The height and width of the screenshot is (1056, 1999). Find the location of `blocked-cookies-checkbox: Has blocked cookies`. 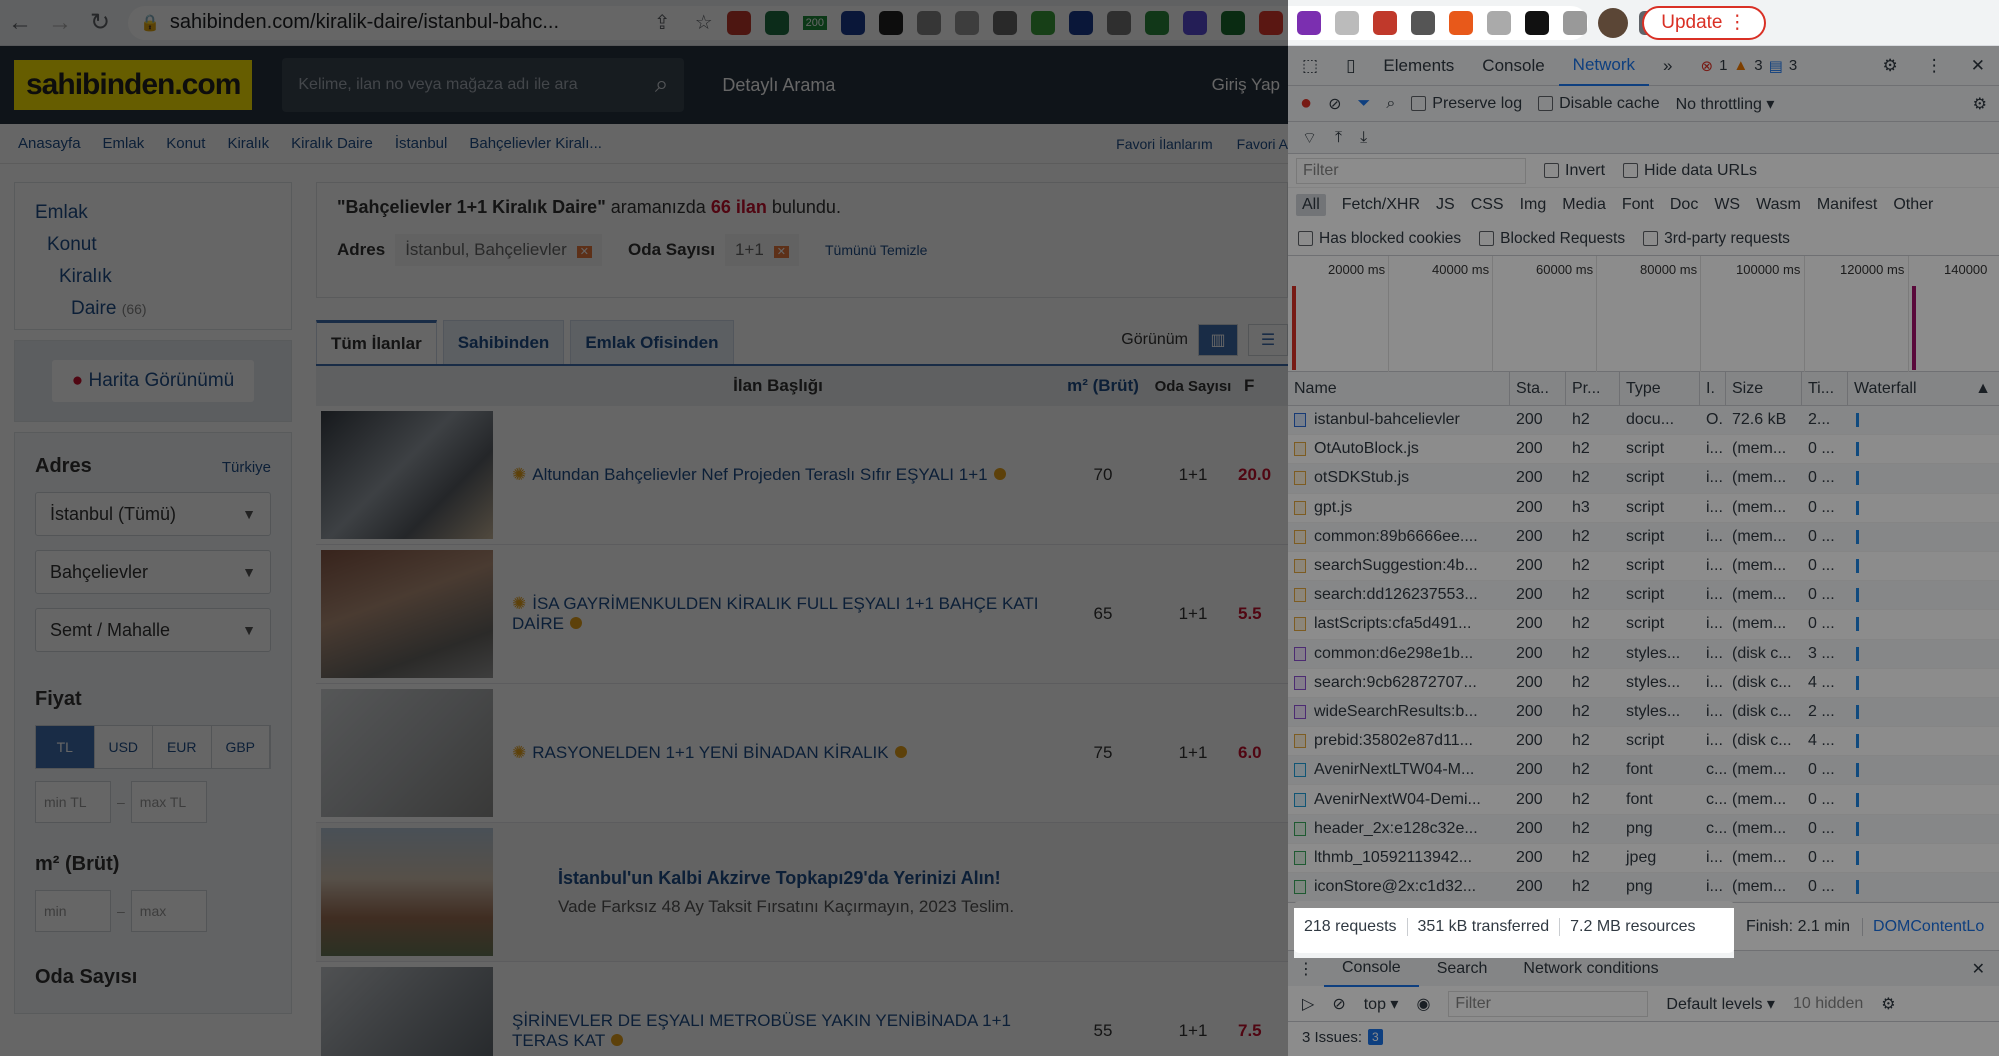

blocked-cookies-checkbox: Has blocked cookies is located at coordinates (1379, 239).